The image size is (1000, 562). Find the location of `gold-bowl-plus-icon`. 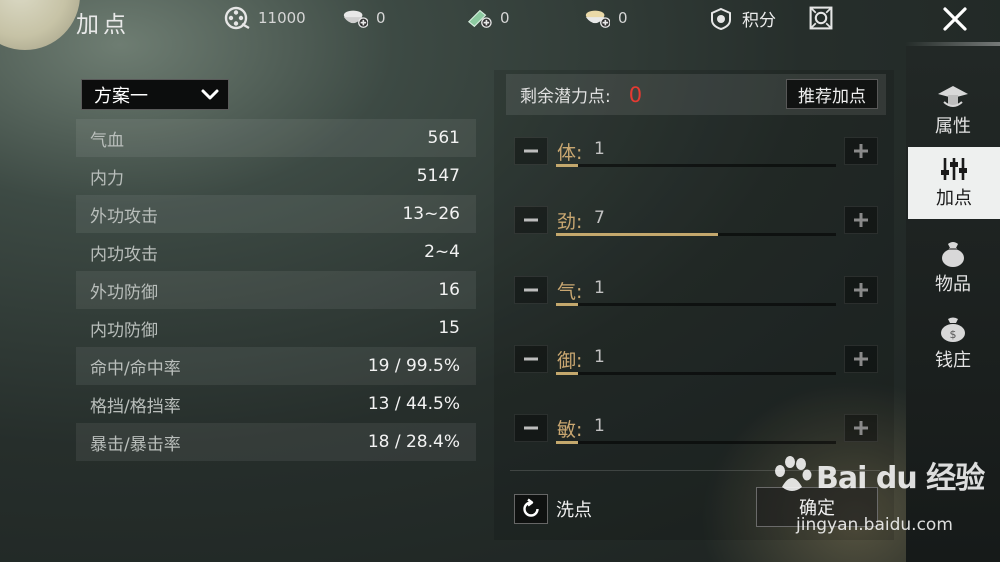

gold-bowl-plus-icon is located at coordinates (597, 18).